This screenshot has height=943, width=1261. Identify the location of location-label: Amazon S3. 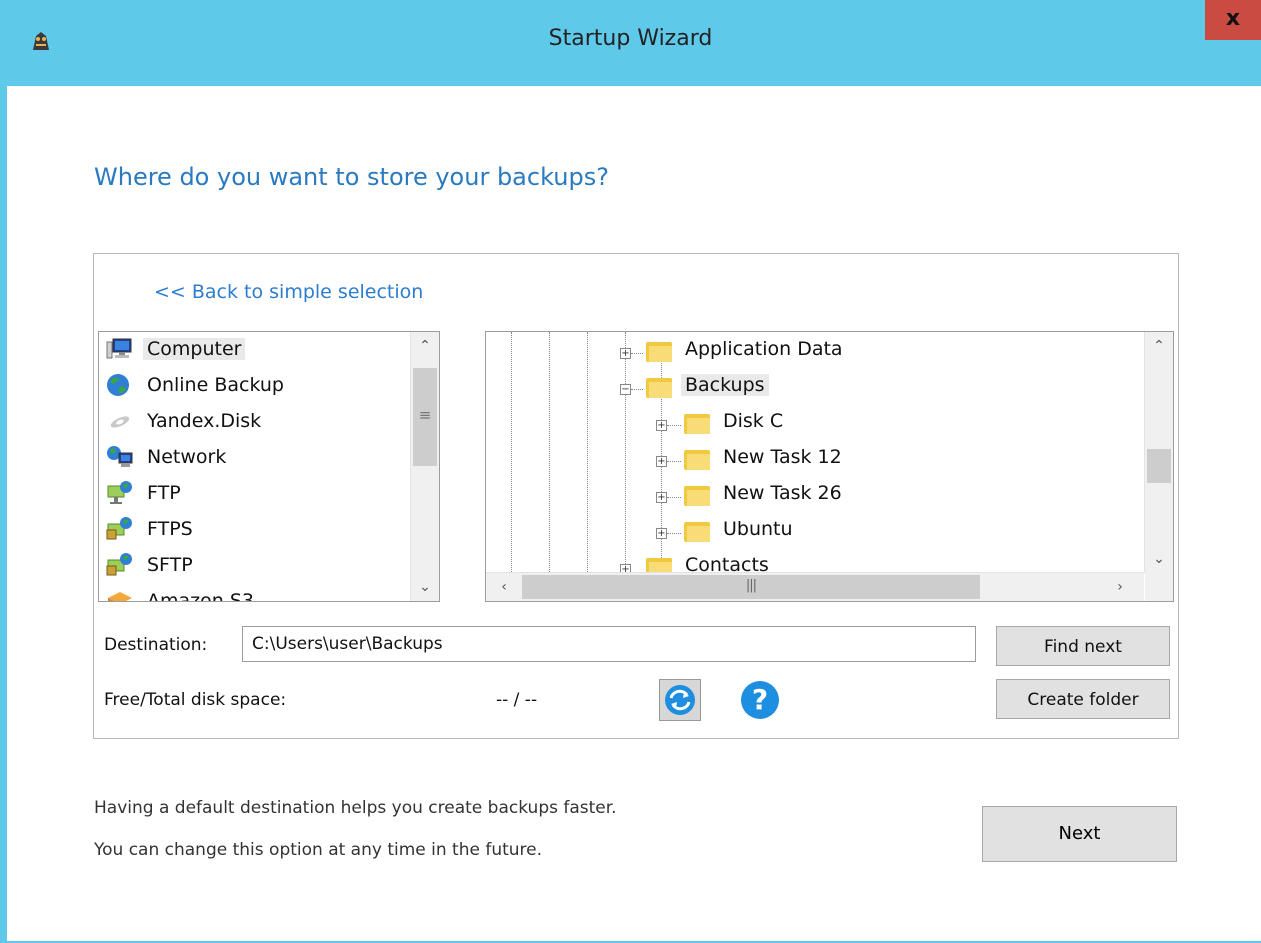
(200, 596).